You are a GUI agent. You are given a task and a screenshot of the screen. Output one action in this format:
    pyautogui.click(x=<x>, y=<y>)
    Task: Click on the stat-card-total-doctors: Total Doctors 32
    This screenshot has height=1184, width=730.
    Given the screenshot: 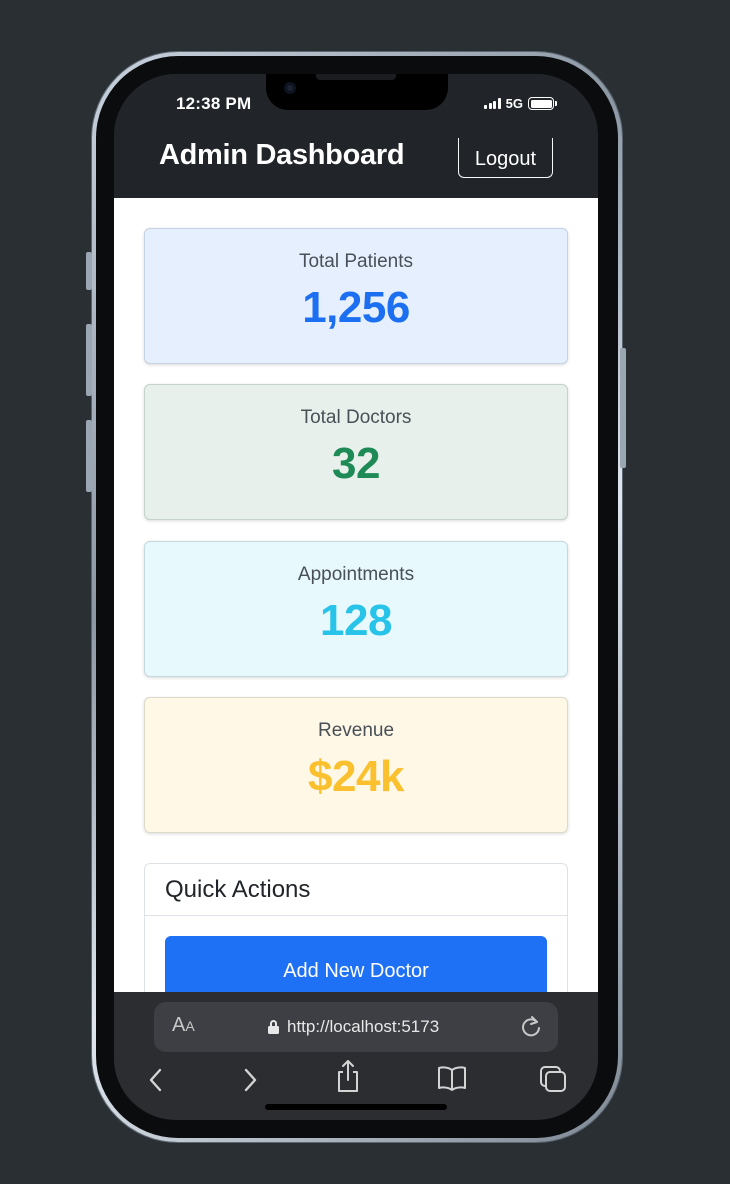 What is the action you would take?
    pyautogui.click(x=356, y=452)
    